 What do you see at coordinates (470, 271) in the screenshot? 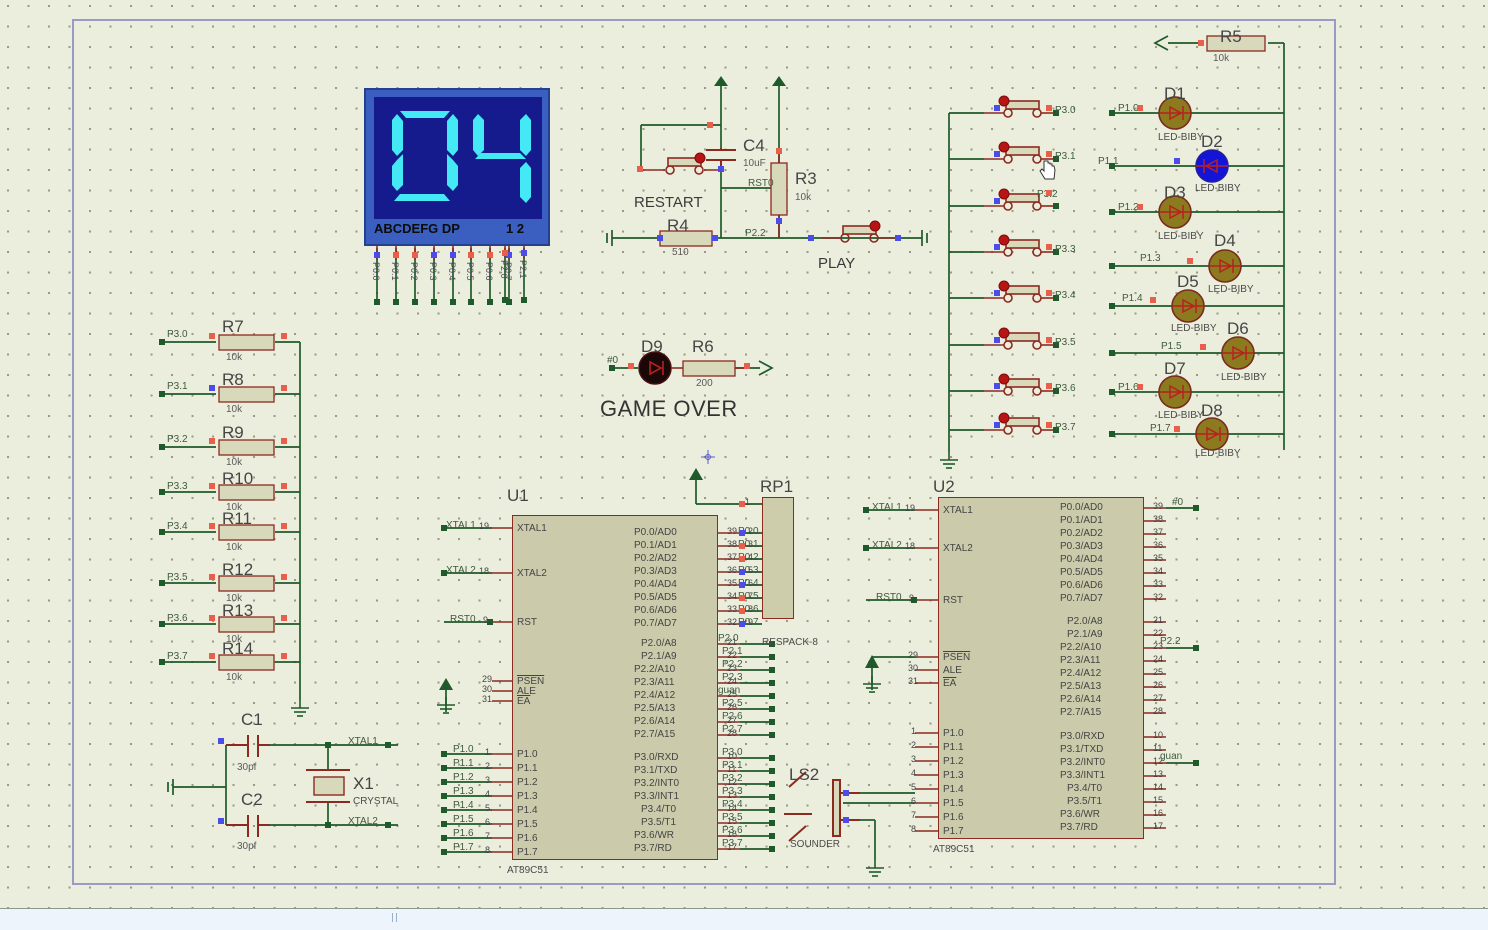
I see `net-label-disp-p05: P0.5` at bounding box center [470, 271].